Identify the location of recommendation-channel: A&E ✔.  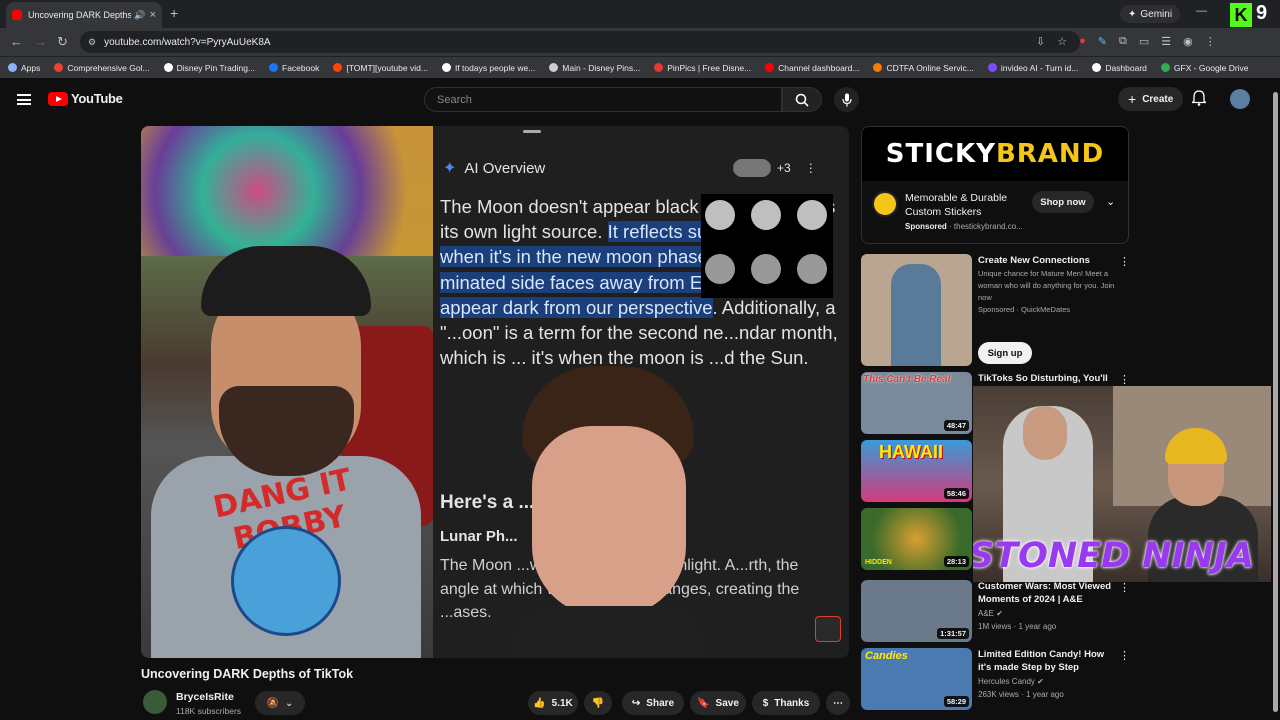
(990, 614).